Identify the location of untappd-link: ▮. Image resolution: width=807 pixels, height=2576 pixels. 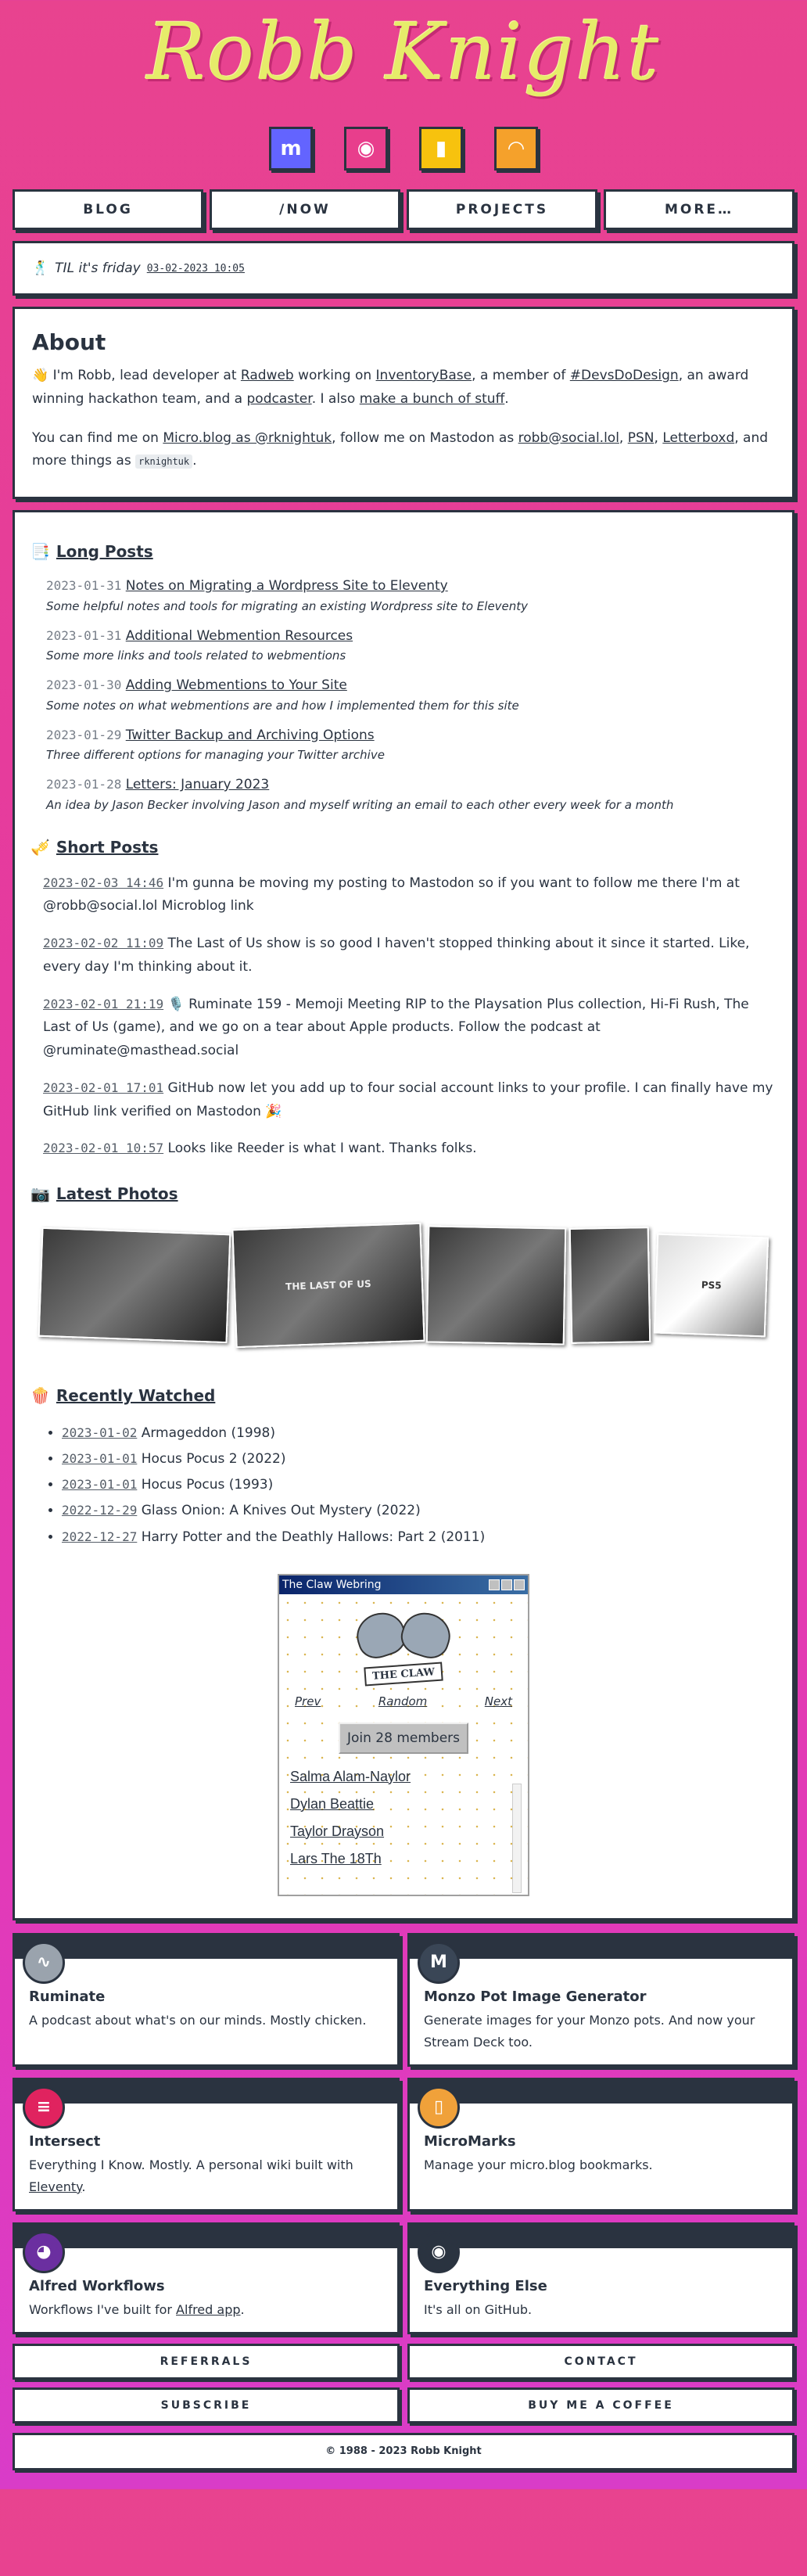
(441, 149).